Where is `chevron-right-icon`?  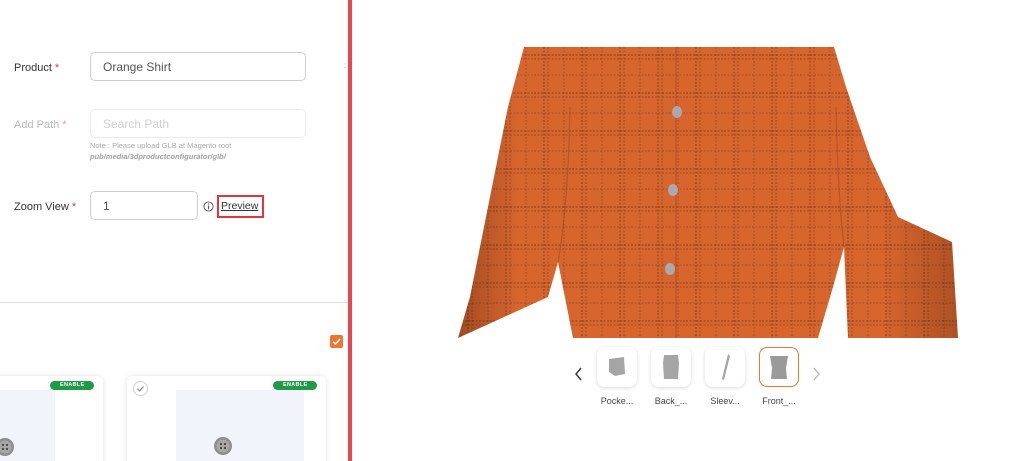
chevron-right-icon is located at coordinates (816, 374).